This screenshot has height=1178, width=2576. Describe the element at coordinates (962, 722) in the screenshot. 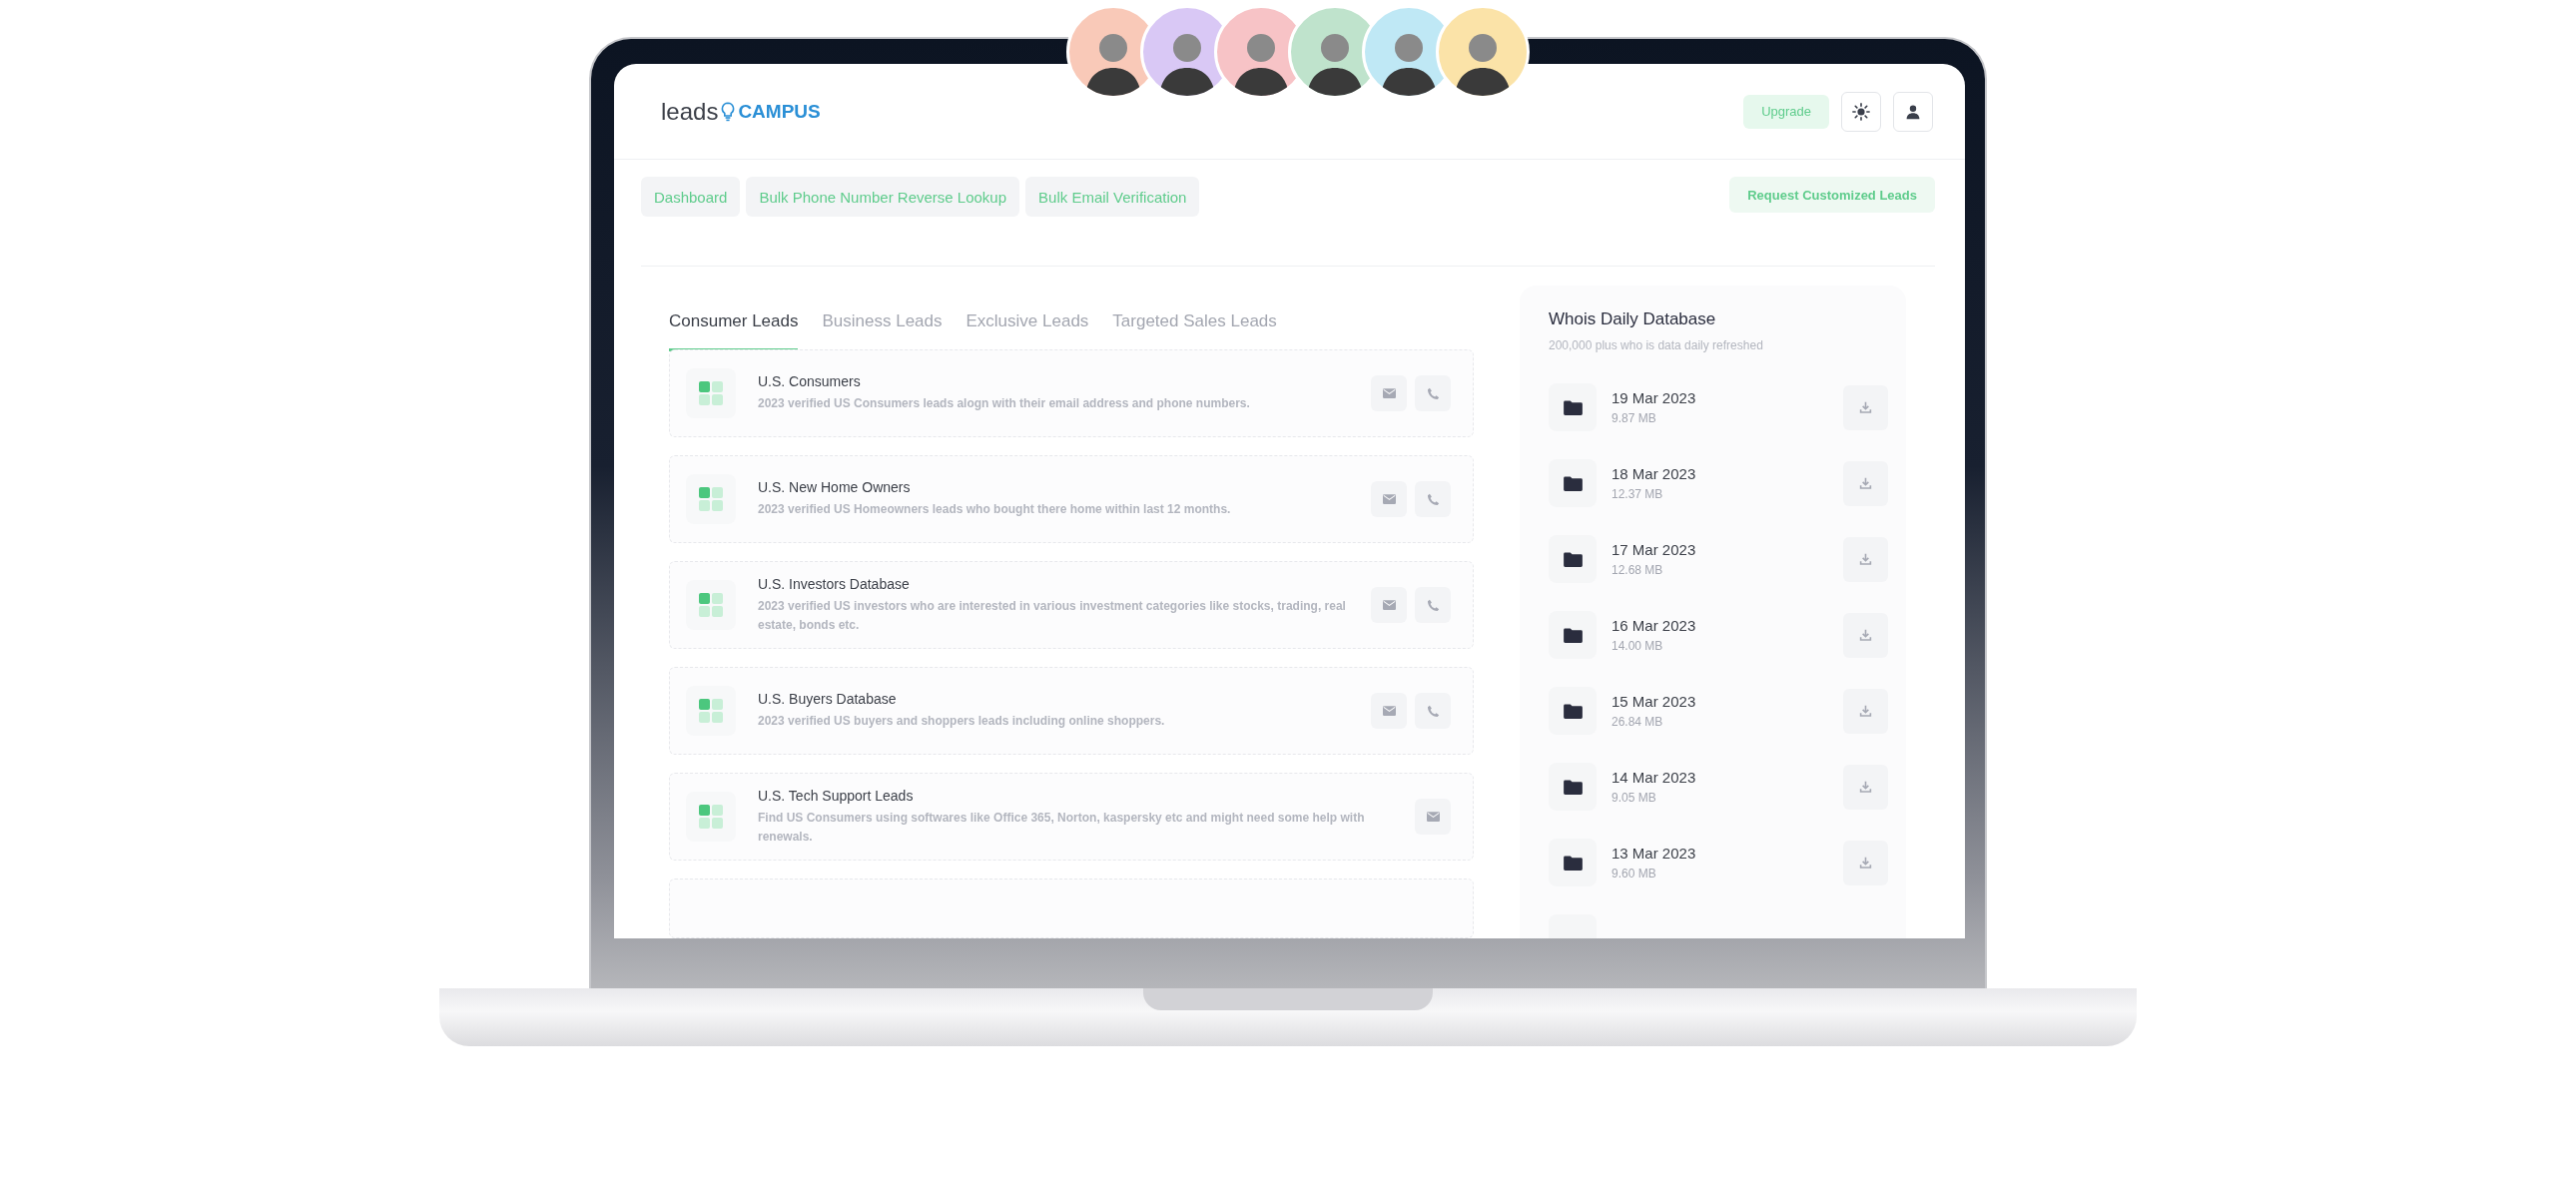

I see `lead-description: 2023 verified US buyers and shoppers leads including online shoppers.` at that location.